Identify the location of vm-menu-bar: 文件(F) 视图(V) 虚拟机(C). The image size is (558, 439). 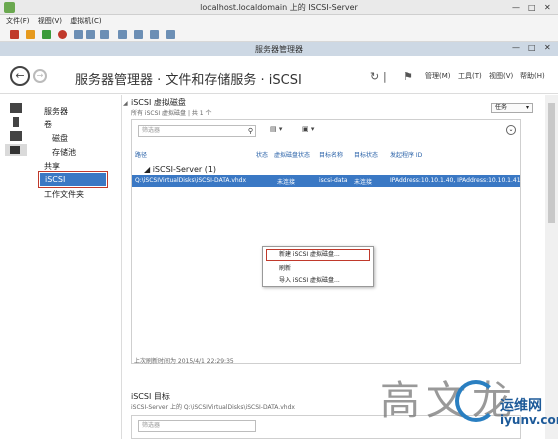
(279, 21).